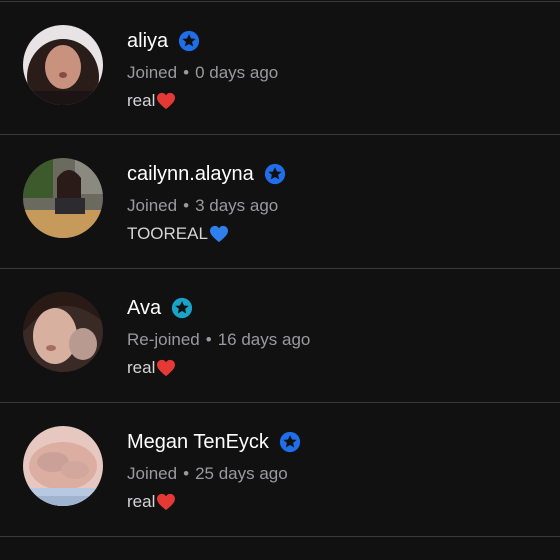 This screenshot has width=560, height=560. Describe the element at coordinates (264, 339) in the screenshot. I see `join-time: 16 days ago` at that location.